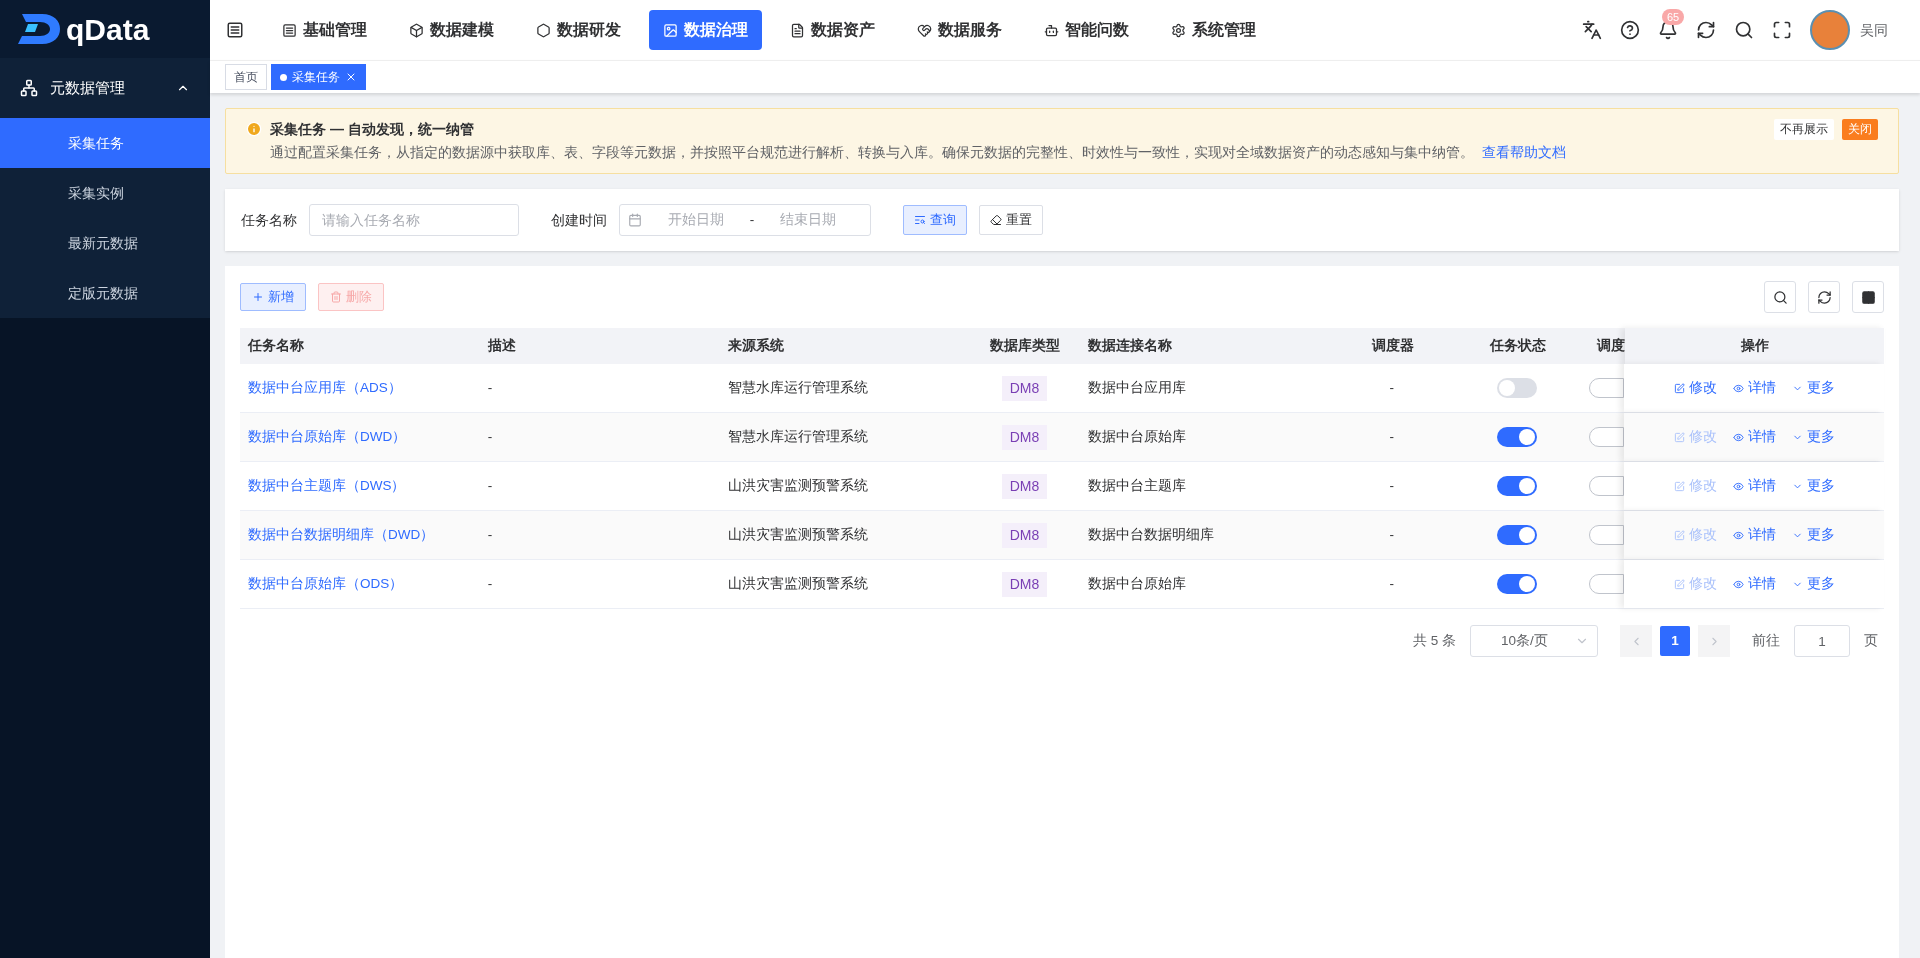 The width and height of the screenshot is (1920, 958). What do you see at coordinates (918, 153) in the screenshot?
I see `notice-text: 通过配置采集任务，从指定的数据源中获取库、表、字段等元数据，并按照平台规范进行解析、转换与入库。确保元数据的完整性、时效性与一致性，实现对全域数据资产的动态感知与集中纳管。 查看帮助文档` at bounding box center [918, 153].